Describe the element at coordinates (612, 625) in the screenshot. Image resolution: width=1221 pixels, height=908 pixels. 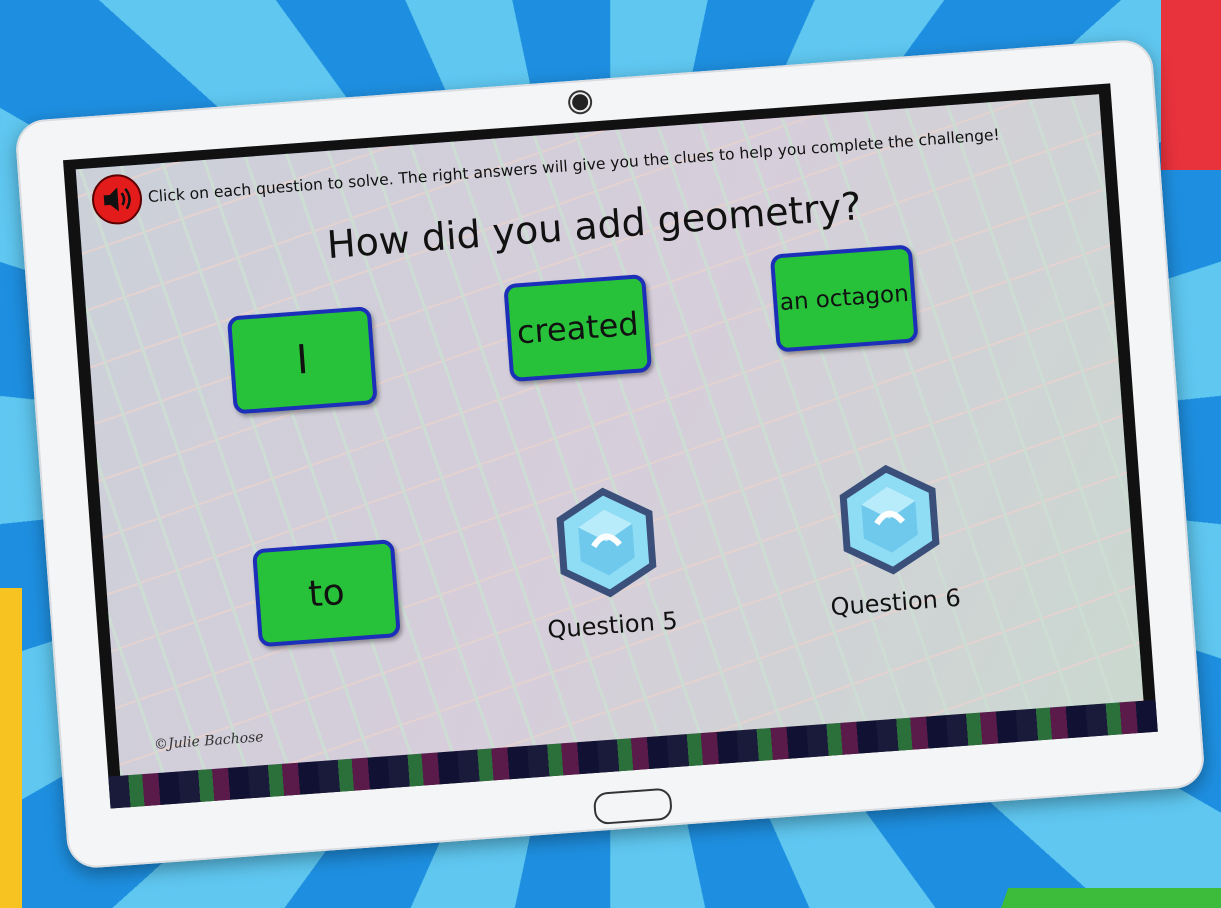
I see `question-label: Question 5` at that location.